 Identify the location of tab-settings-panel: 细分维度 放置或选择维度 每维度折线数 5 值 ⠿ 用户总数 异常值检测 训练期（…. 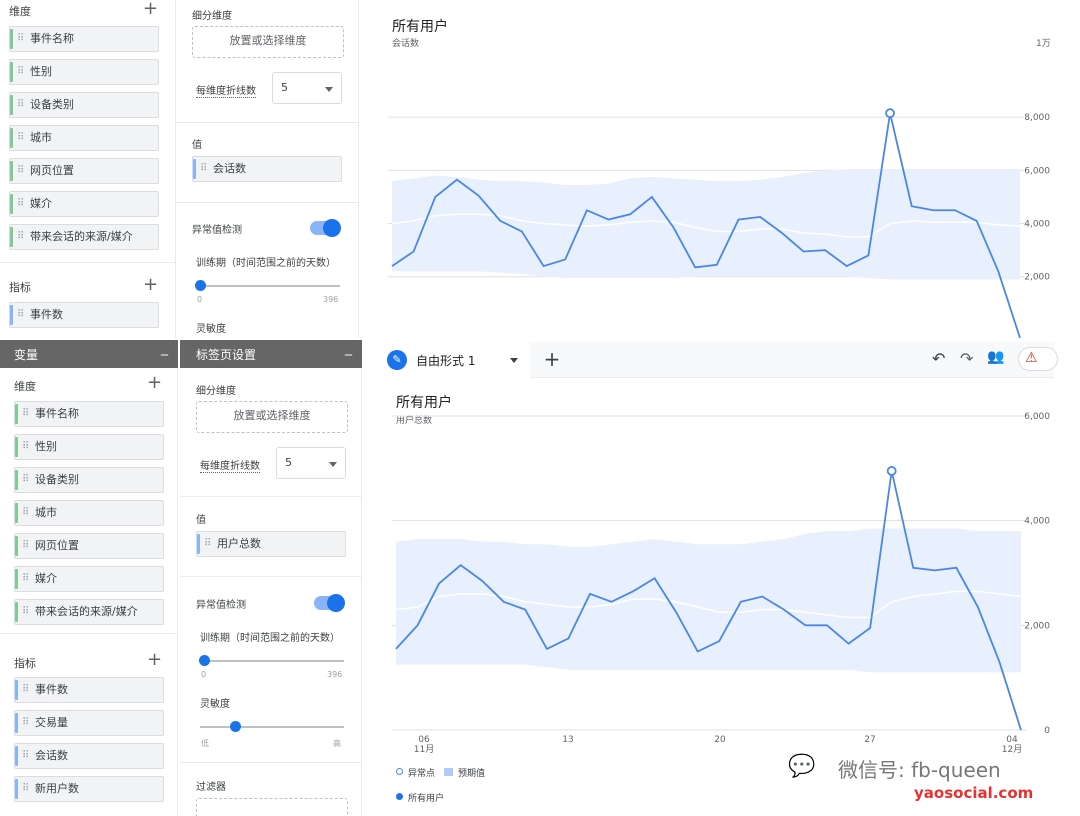
(271, 592).